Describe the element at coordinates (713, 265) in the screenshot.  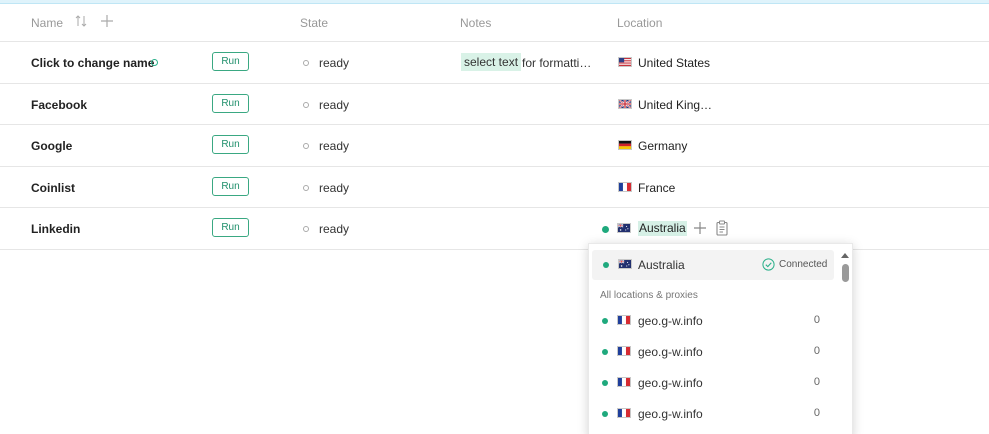
I see `selected-location-item: Australia Connected` at that location.